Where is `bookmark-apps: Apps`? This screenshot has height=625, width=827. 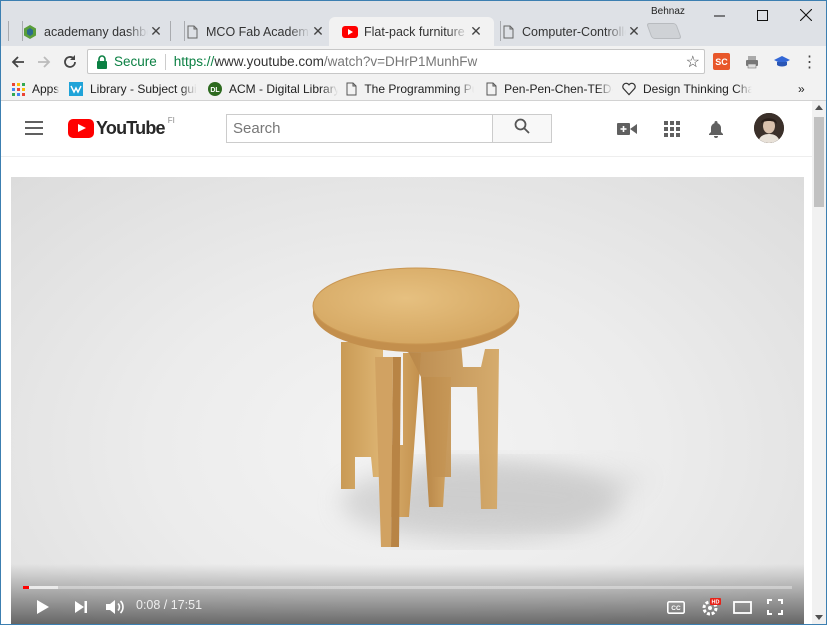 bookmark-apps: Apps is located at coordinates (37, 89).